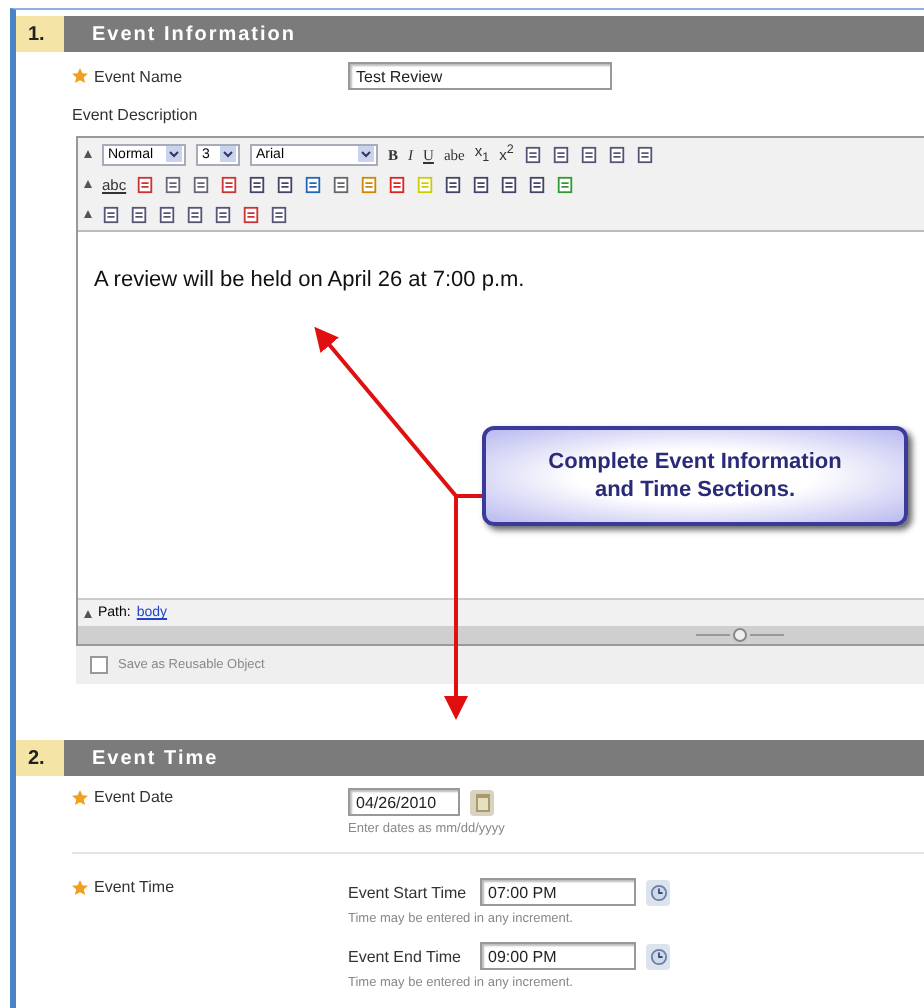  I want to click on resize-handle-icon, so click(740, 635).